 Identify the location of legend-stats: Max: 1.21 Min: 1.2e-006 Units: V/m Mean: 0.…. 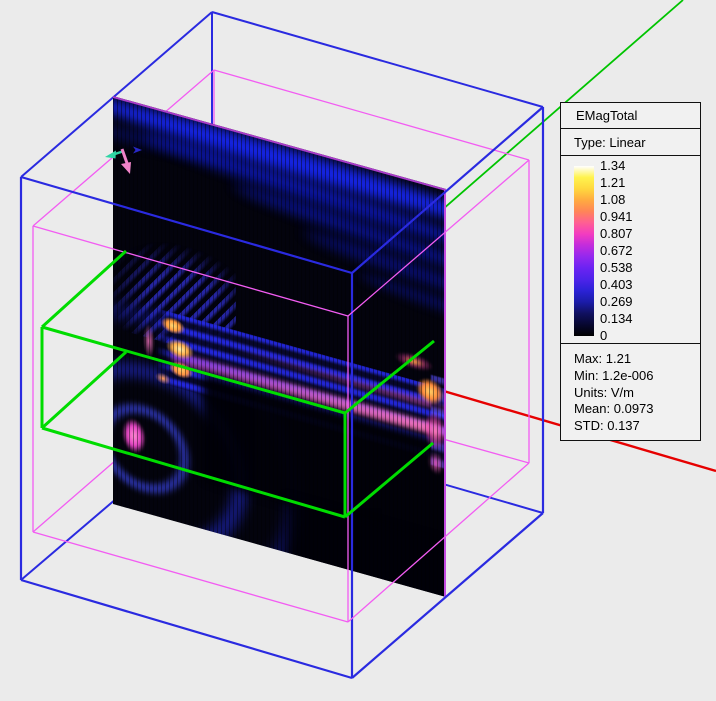
(630, 392).